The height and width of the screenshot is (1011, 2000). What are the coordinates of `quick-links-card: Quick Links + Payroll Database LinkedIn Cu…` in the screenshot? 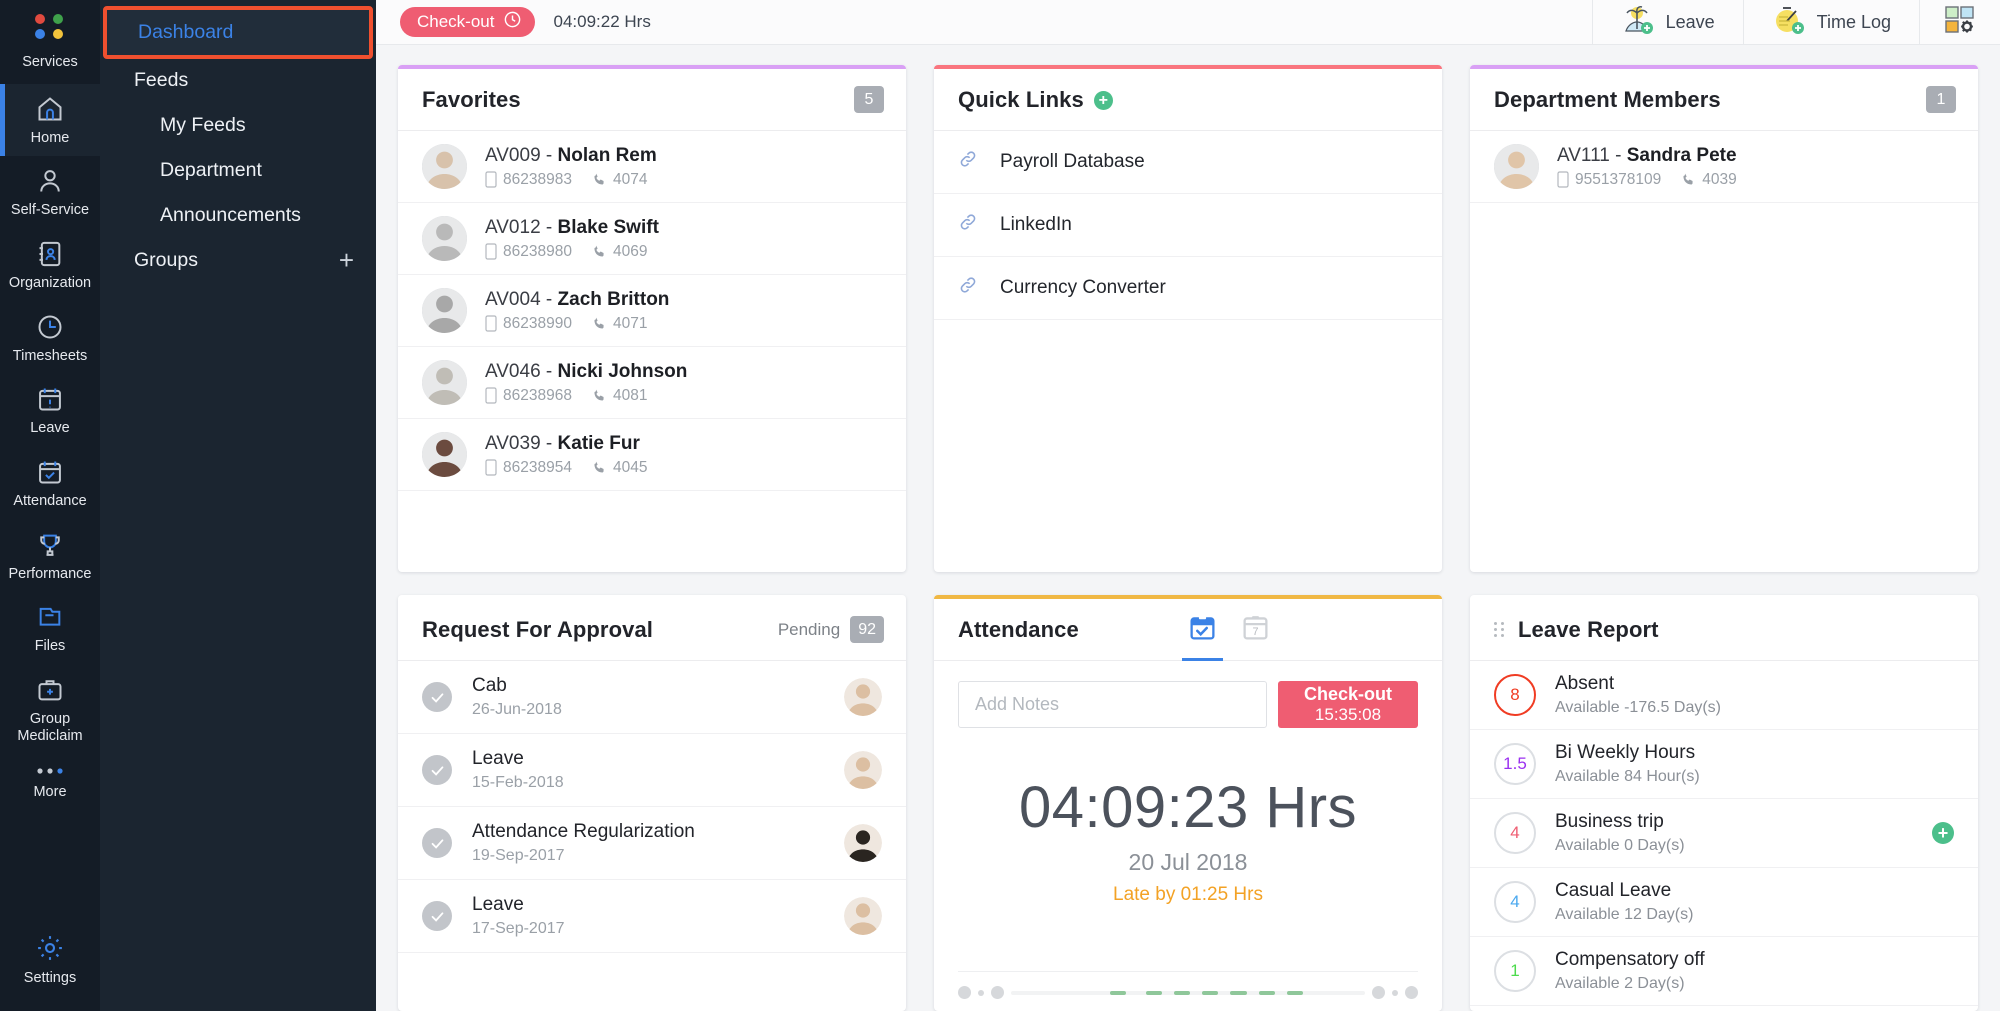 It's located at (1188, 318).